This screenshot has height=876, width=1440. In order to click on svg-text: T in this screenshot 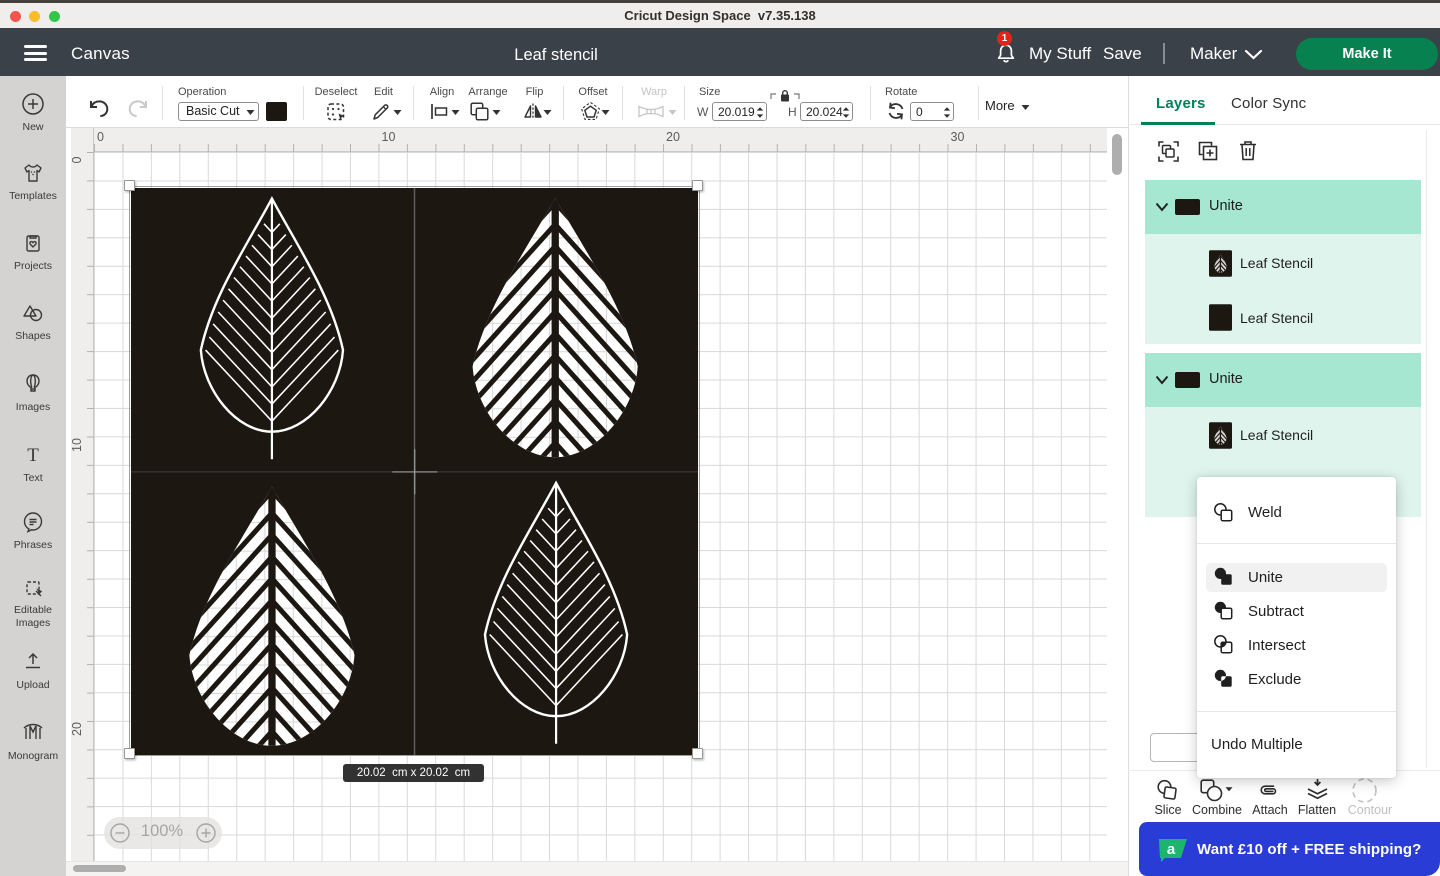, I will do `click(33, 455)`.